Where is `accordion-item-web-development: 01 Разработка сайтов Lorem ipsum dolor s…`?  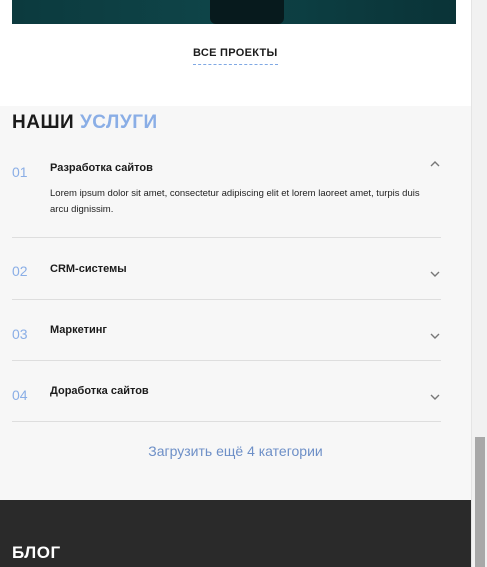
accordion-item-web-development: 01 Разработка сайтов Lorem ipsum dolor s… is located at coordinates (226, 195).